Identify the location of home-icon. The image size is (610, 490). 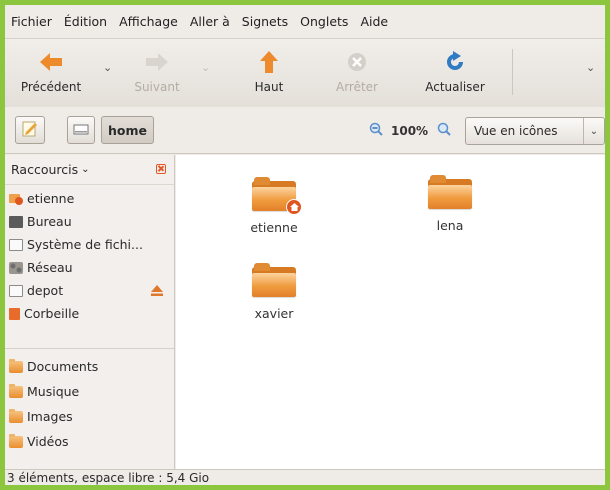
(16, 199).